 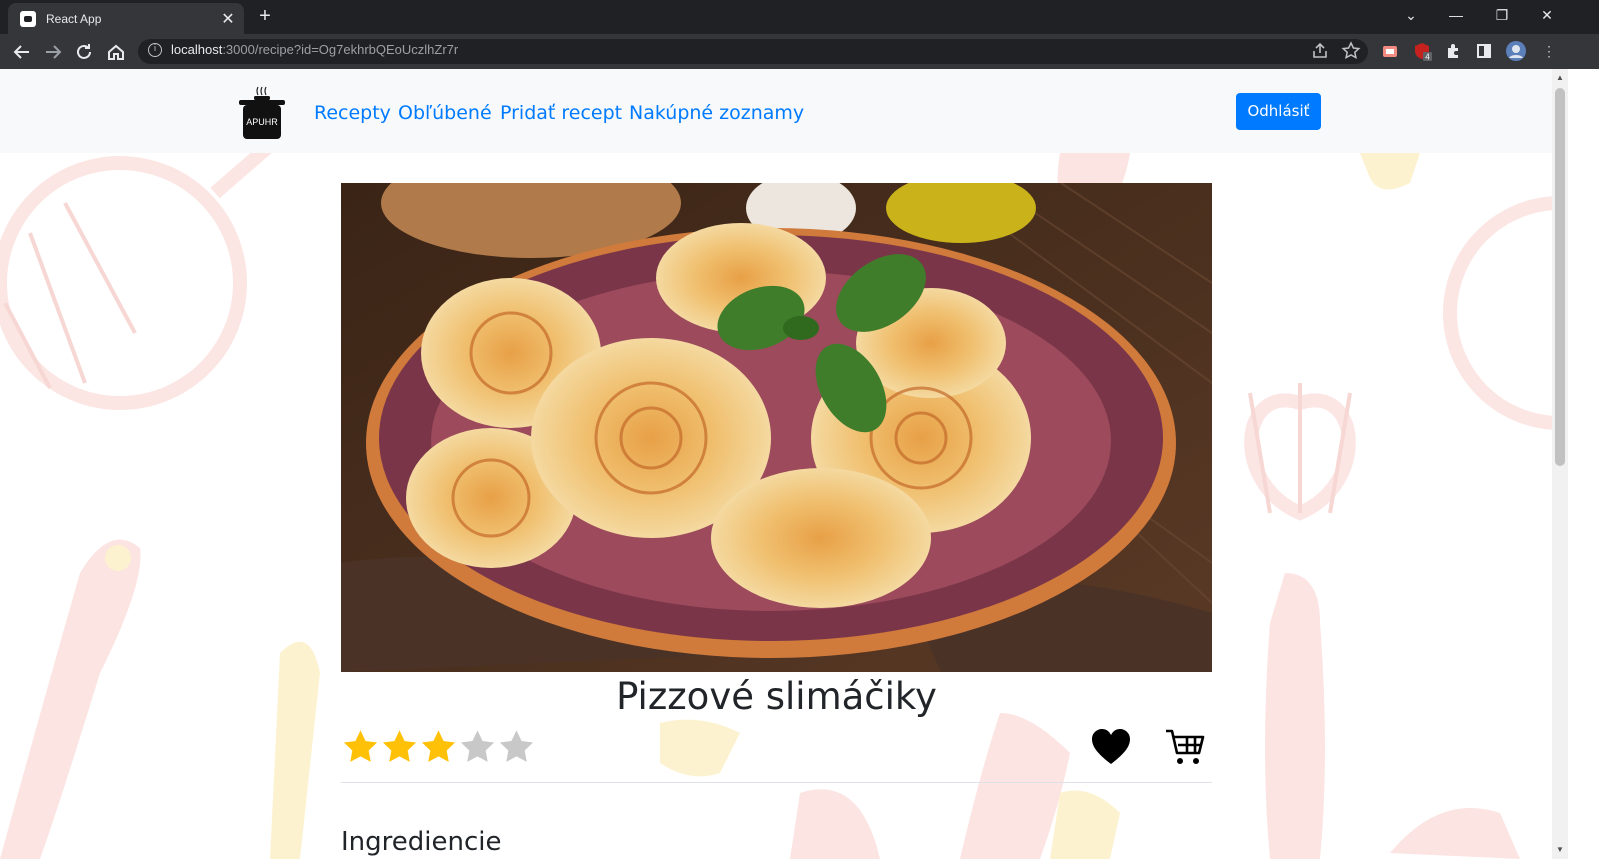 What do you see at coordinates (1560, 77) in the screenshot?
I see `scroll-up-icon: ▲` at bounding box center [1560, 77].